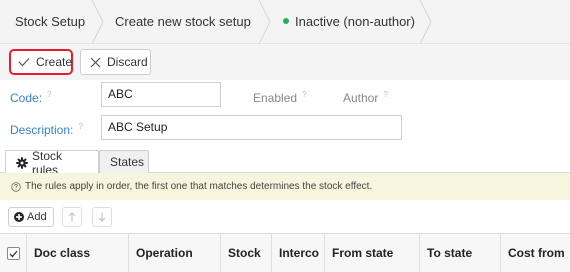 Image resolution: width=570 pixels, height=272 pixels. I want to click on toolbar: Create Discard, so click(285, 62).